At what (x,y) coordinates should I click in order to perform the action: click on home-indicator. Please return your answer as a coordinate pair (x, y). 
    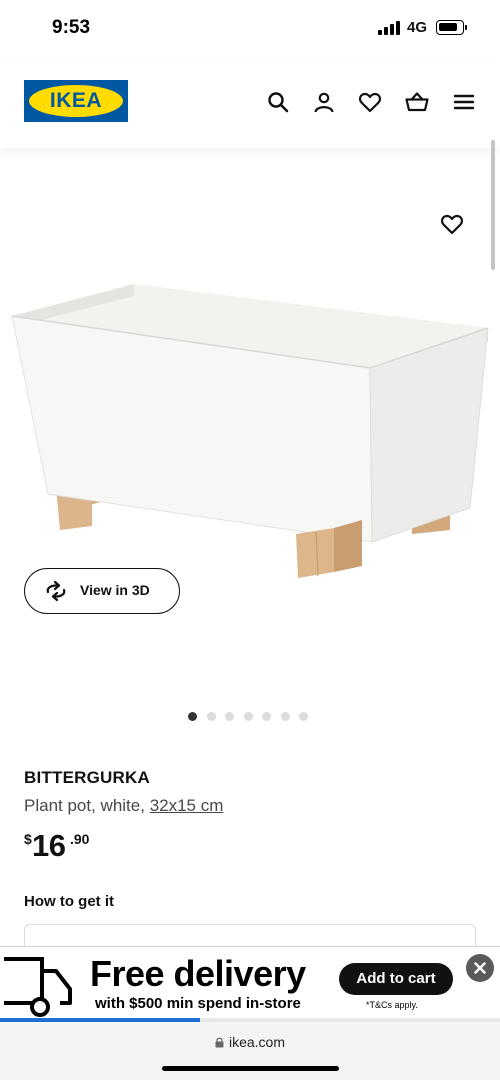
    Looking at the image, I should click on (250, 1068).